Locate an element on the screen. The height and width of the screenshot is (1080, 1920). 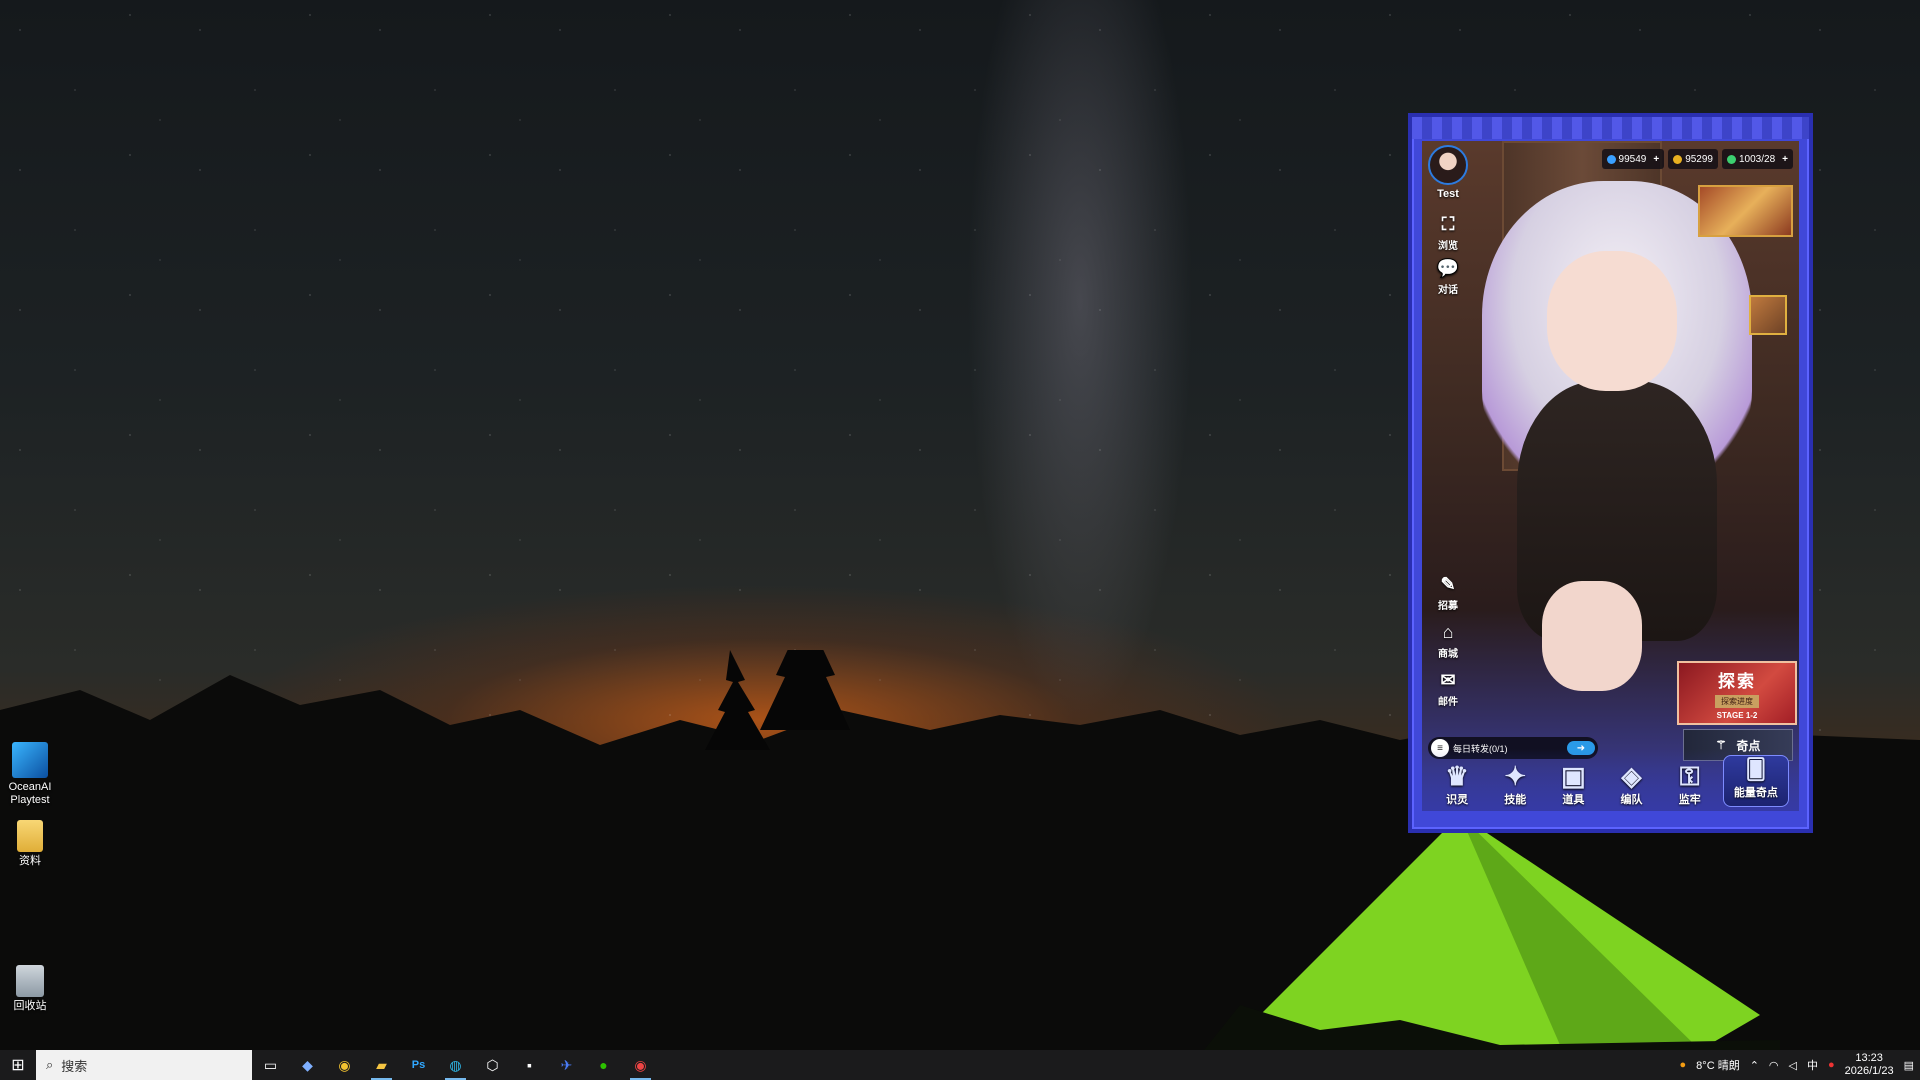
feishu-icon: ✈ is located at coordinates (566, 1065).